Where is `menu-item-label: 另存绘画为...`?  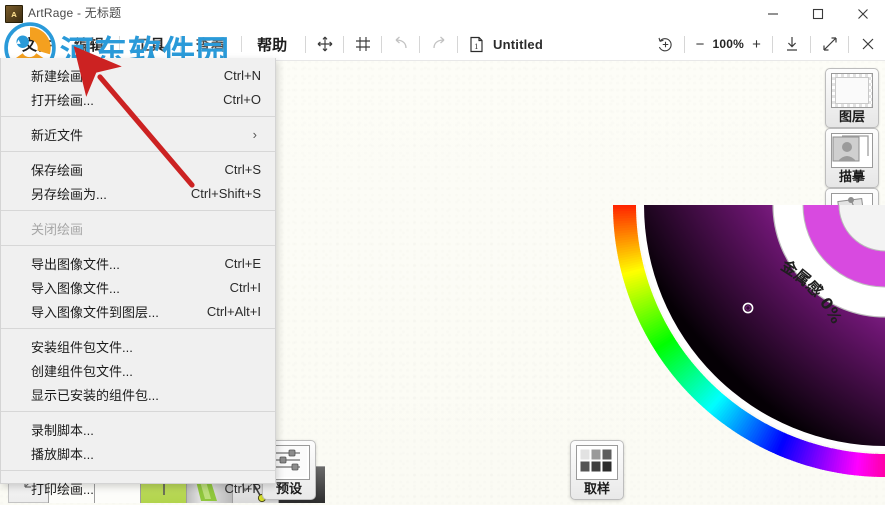
menu-item-label: 另存绘画为... is located at coordinates (69, 194).